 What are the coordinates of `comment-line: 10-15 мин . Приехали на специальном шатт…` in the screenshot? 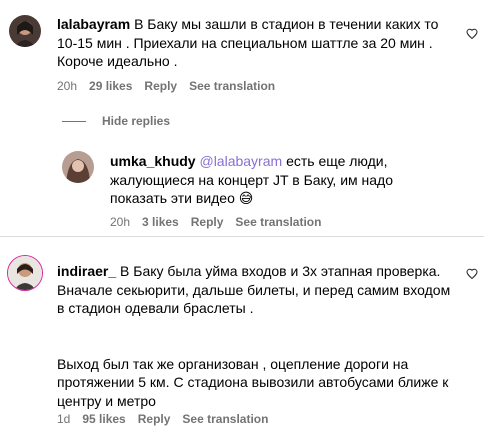 It's located at (245, 42).